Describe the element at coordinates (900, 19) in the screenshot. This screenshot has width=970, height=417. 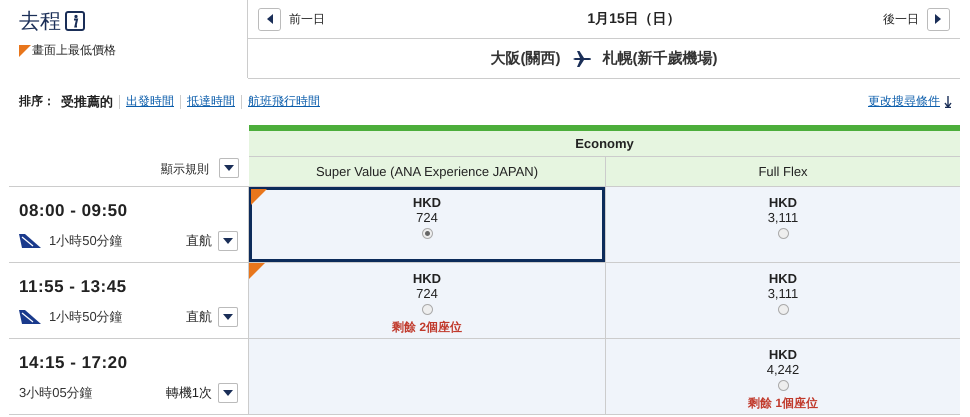
I see `next-day-link: 後一日` at that location.